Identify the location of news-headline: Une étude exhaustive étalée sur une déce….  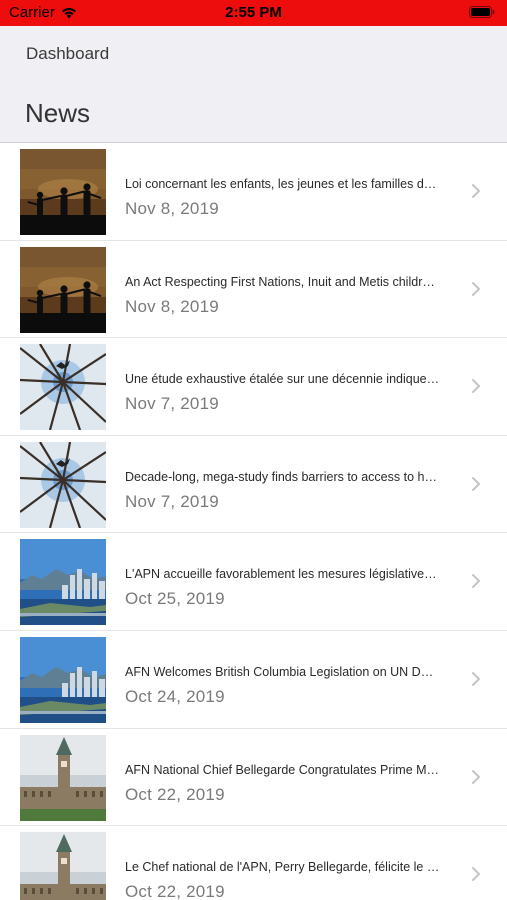
(282, 379).